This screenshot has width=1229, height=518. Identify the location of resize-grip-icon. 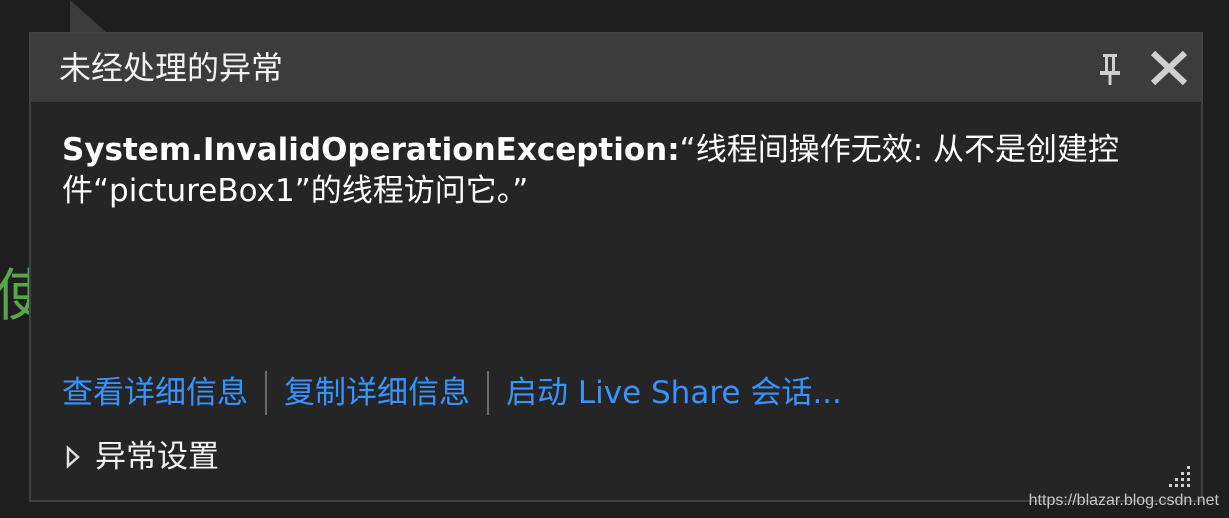
(1180, 479).